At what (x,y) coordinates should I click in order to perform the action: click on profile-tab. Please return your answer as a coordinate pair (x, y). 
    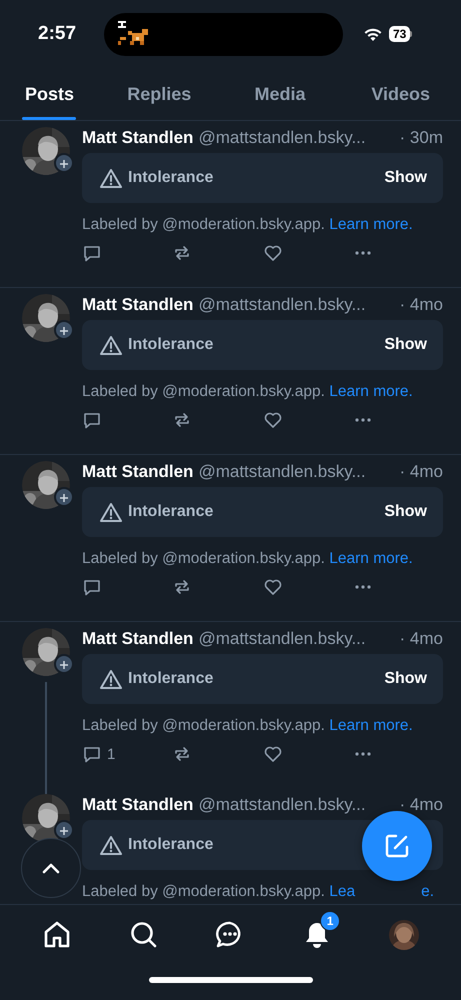
    Looking at the image, I should click on (404, 935).